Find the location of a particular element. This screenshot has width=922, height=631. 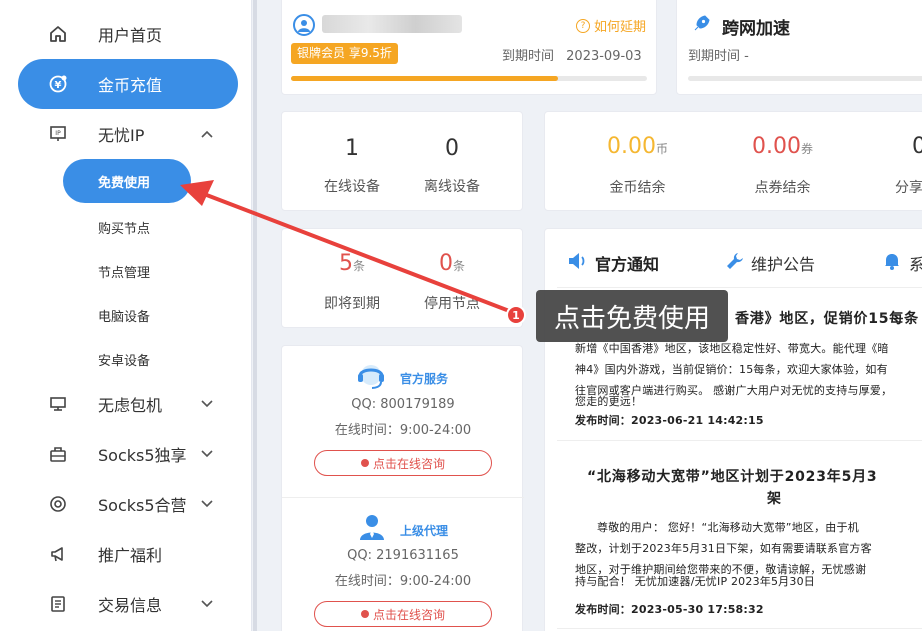

tooltip-text: 点击免费使用 is located at coordinates (631, 318).